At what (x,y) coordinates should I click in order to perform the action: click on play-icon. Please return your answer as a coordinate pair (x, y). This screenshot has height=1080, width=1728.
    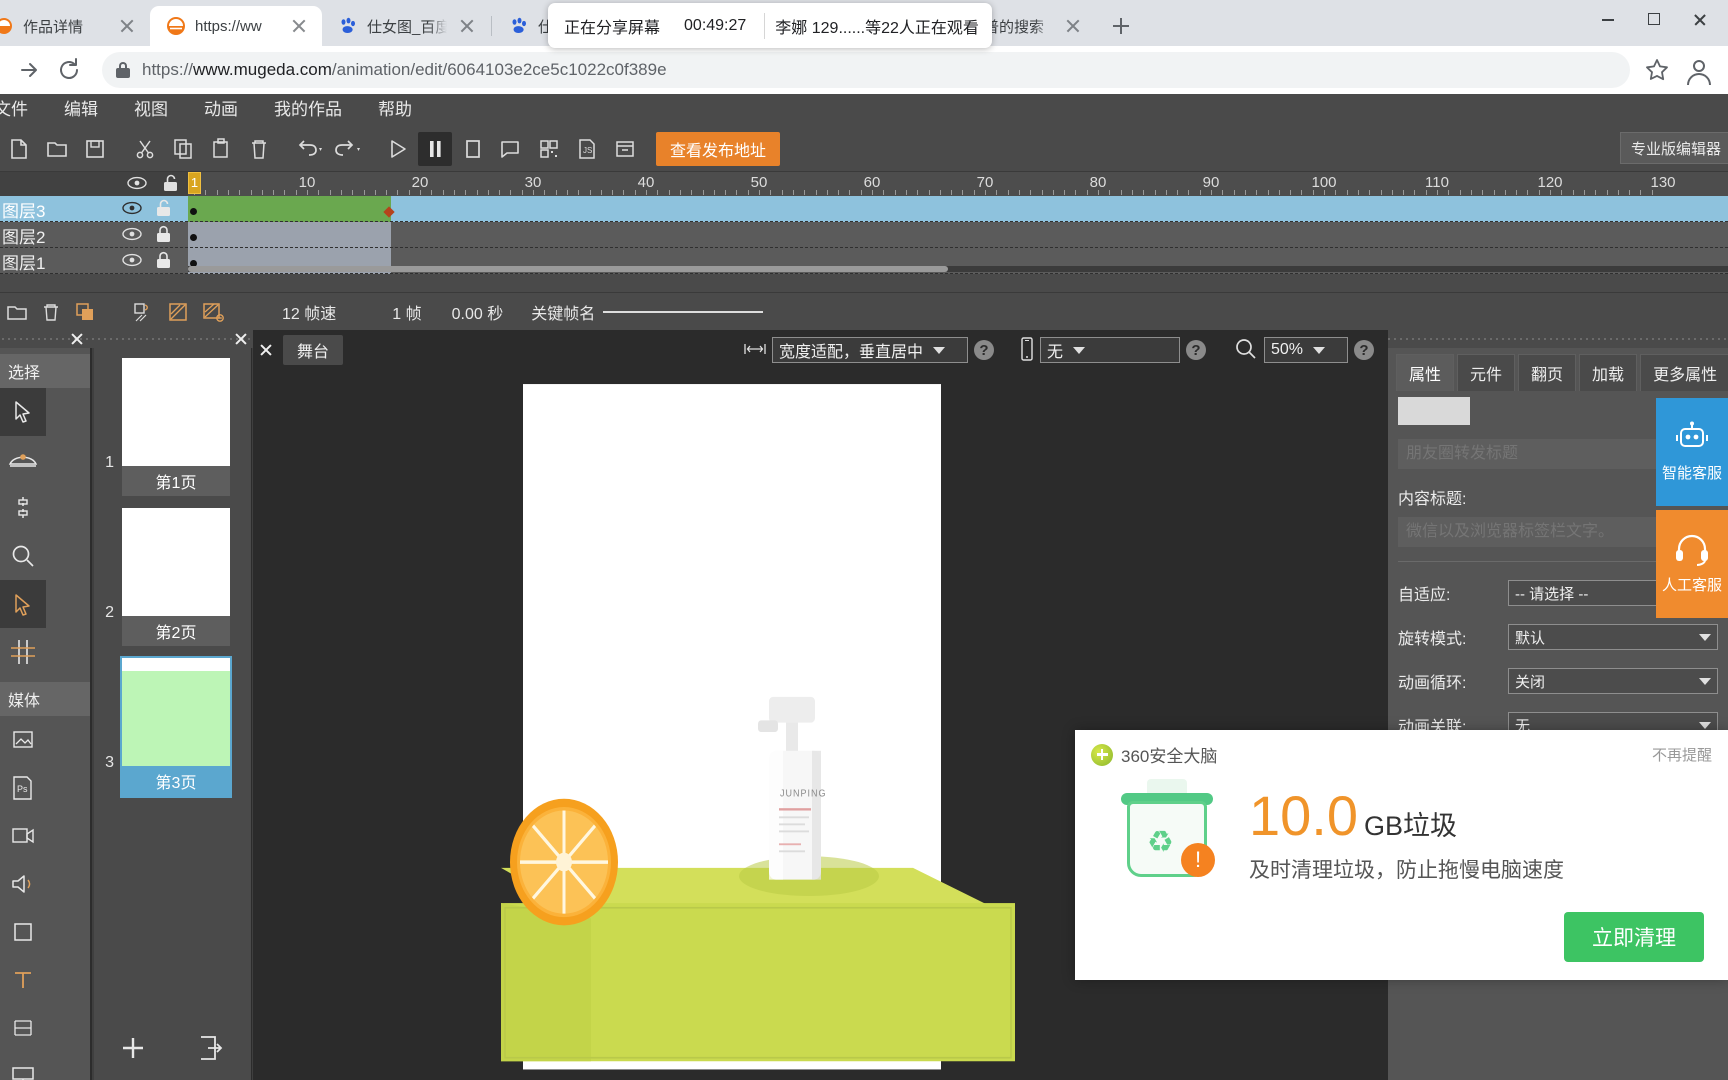
    Looking at the image, I should click on (397, 149).